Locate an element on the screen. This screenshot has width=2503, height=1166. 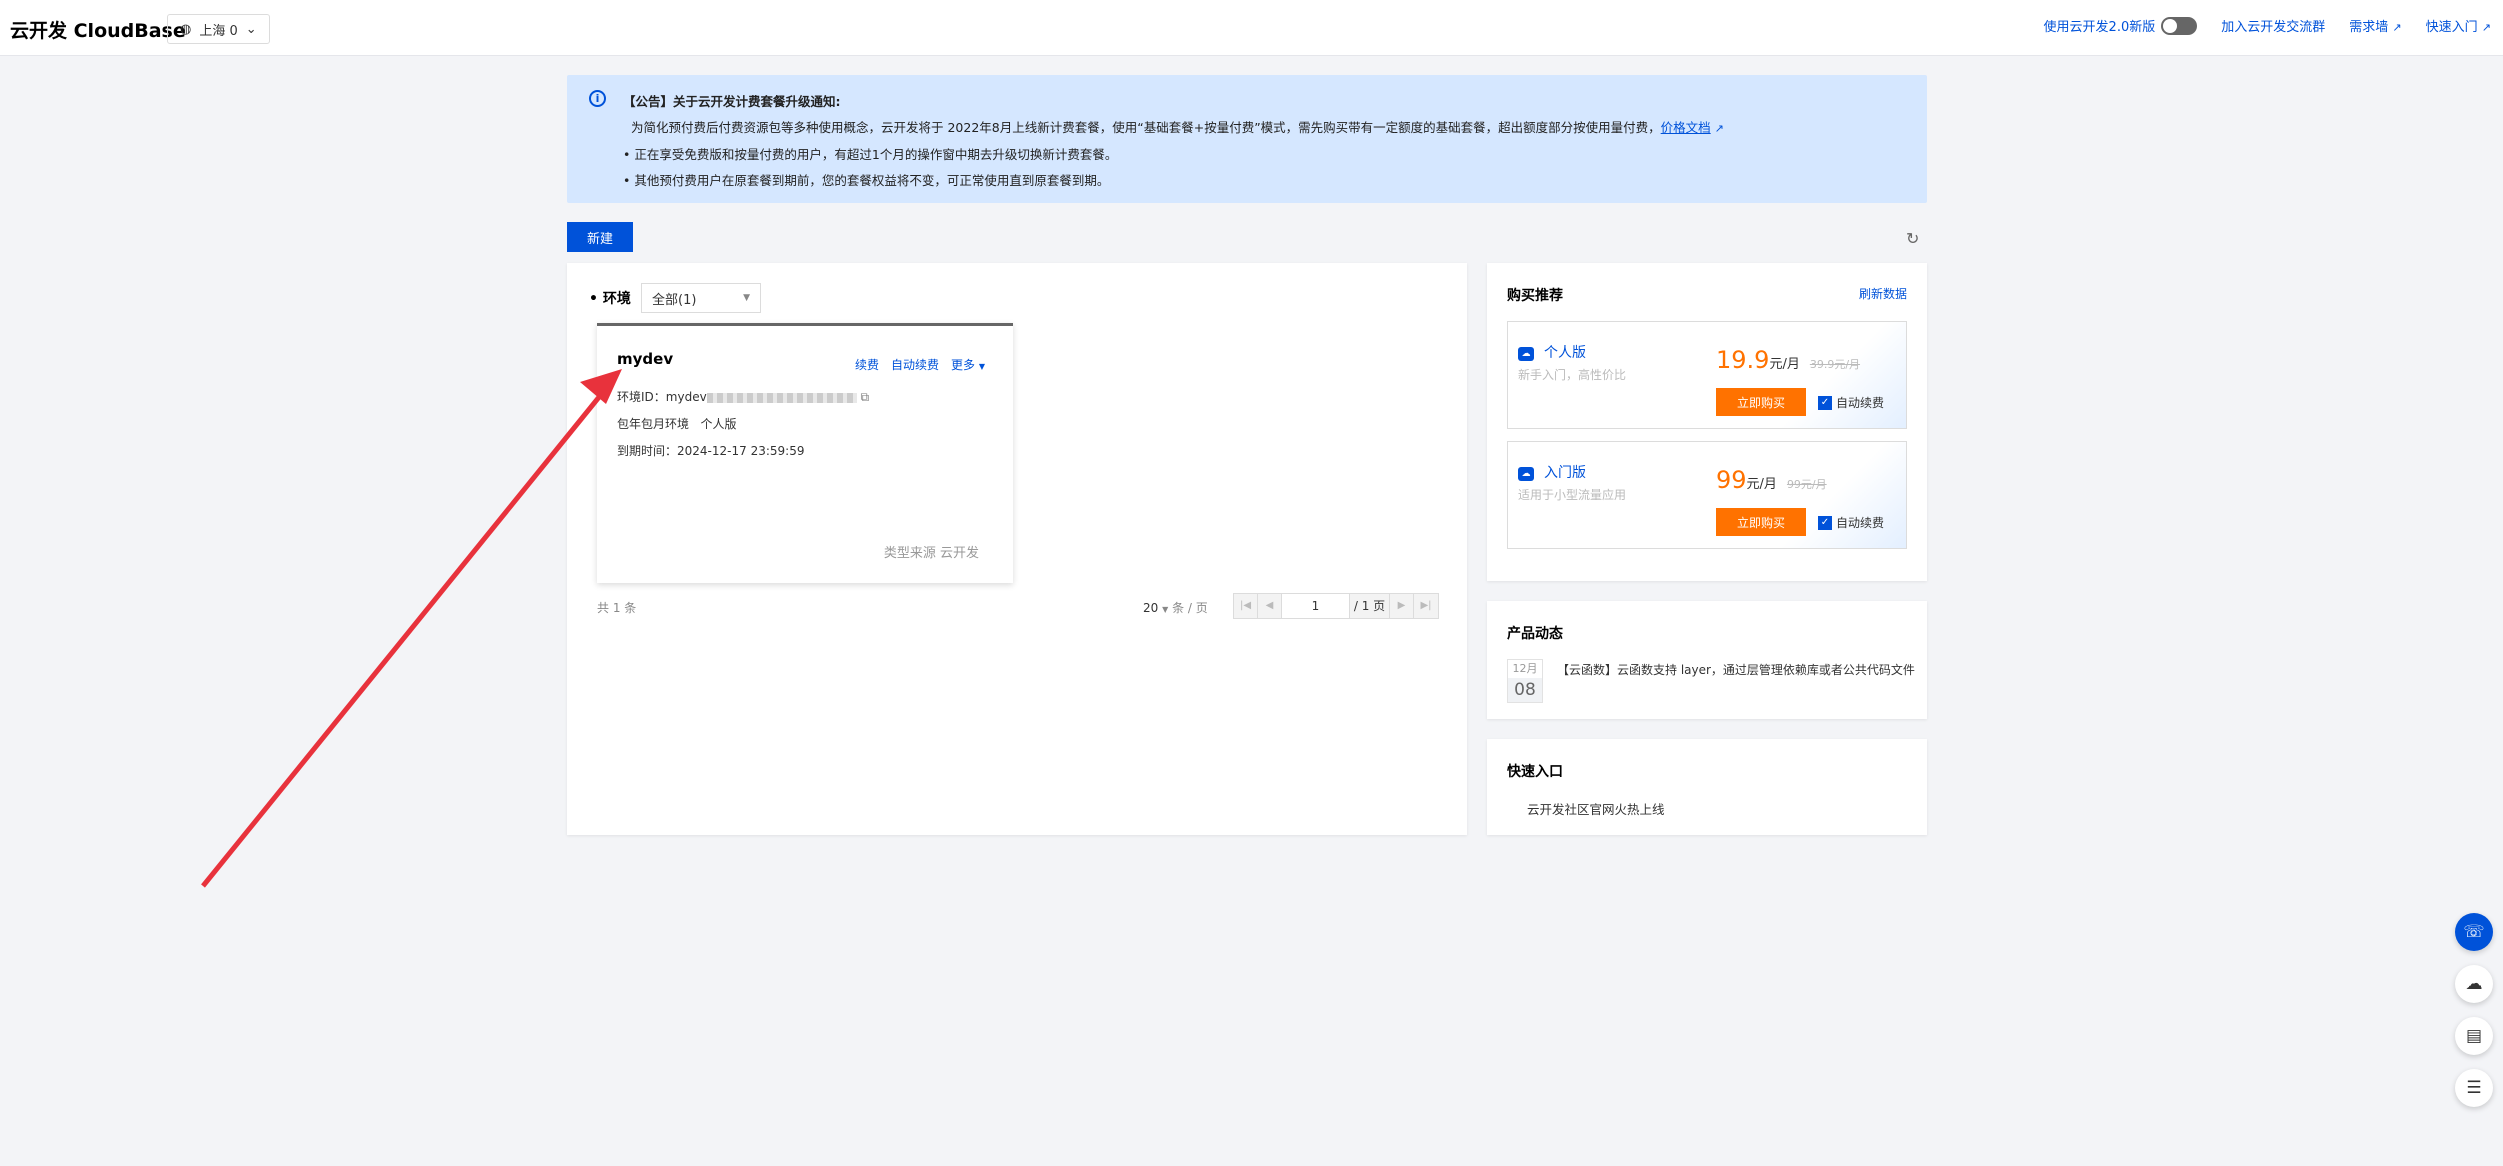
quick-entry-title: 快速入口 is located at coordinates (1535, 772).